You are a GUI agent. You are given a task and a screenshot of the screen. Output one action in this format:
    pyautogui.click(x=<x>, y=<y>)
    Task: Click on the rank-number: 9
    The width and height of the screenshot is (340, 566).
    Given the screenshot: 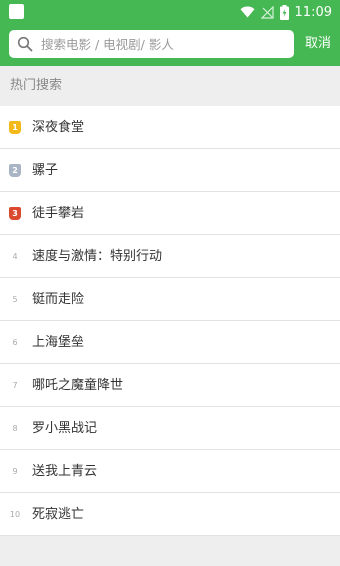 What is the action you would take?
    pyautogui.click(x=15, y=471)
    